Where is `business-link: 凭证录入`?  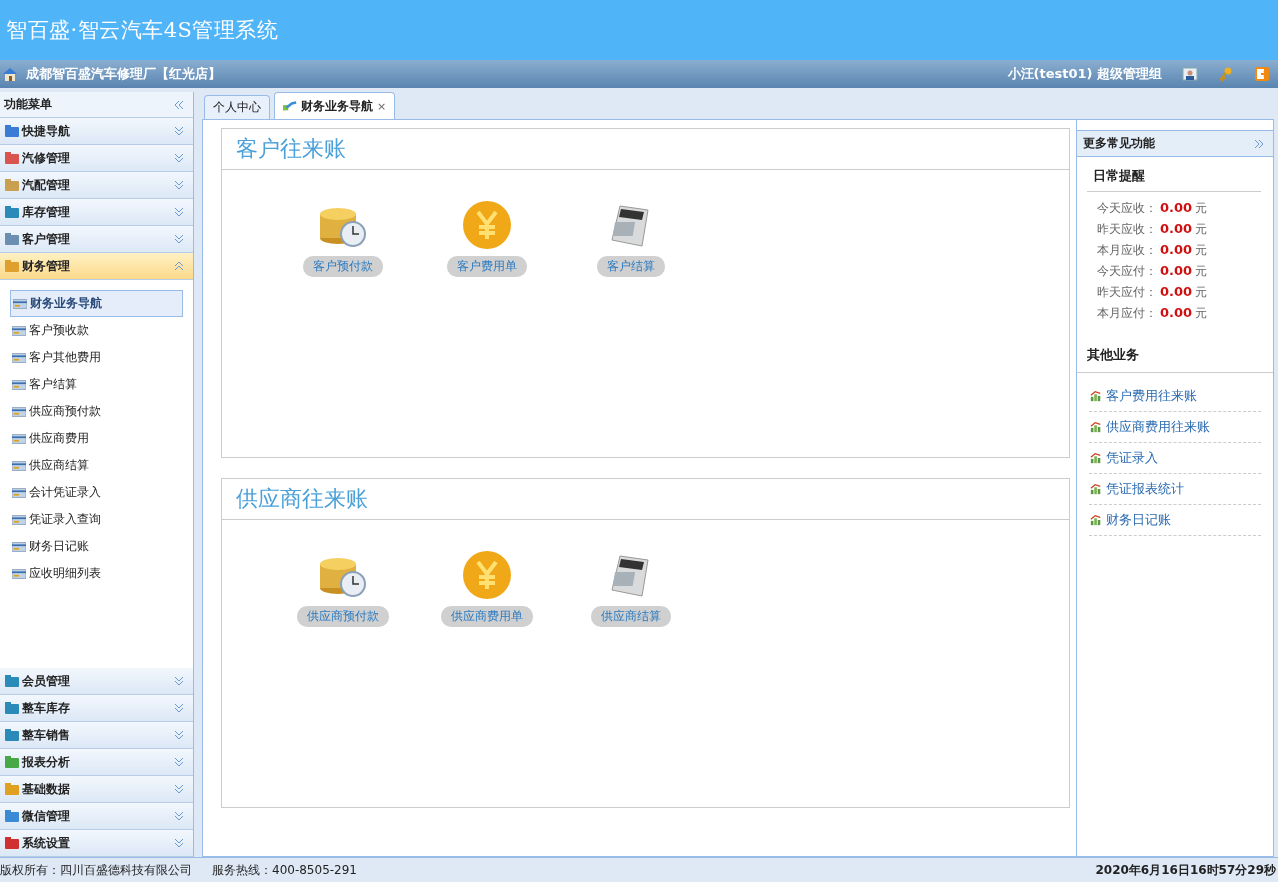
business-link: 凭证录入 is located at coordinates (1175, 458).